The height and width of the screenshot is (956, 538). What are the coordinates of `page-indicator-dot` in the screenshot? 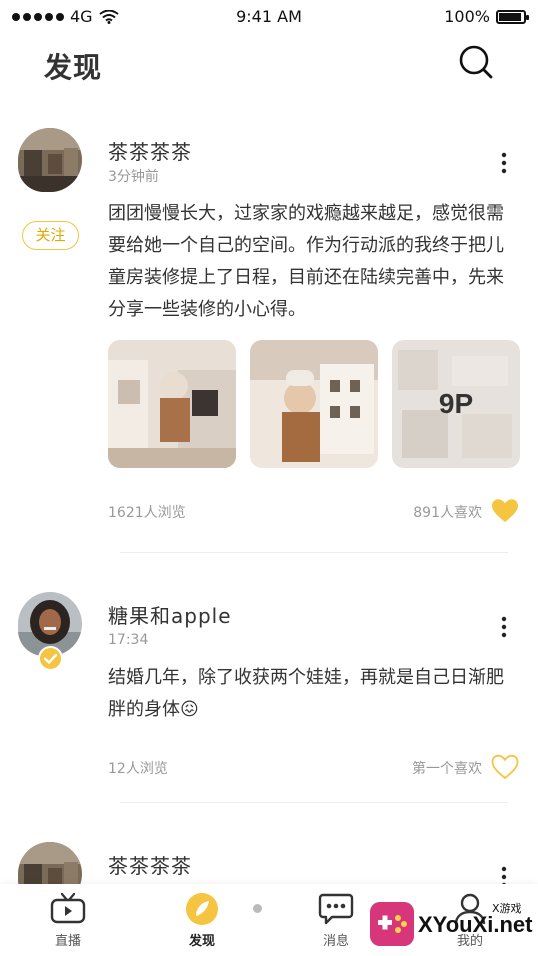 It's located at (257, 908).